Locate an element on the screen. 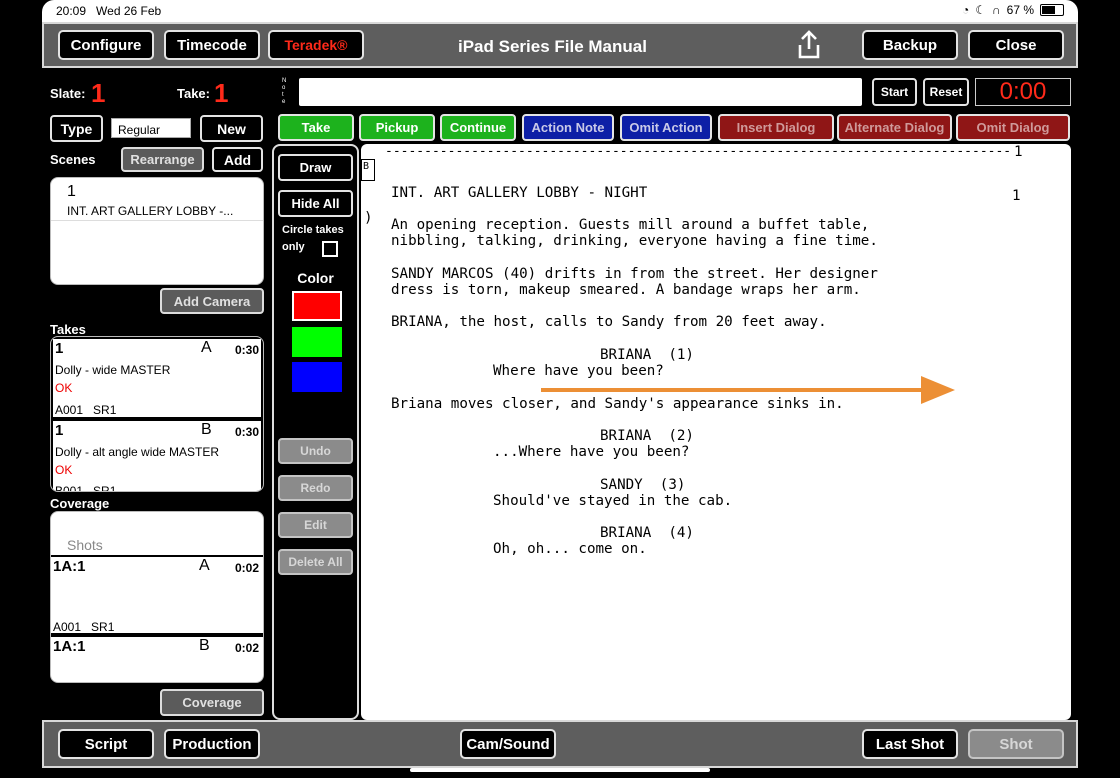  insert-dialog-button: Insert Dialog is located at coordinates (776, 127).